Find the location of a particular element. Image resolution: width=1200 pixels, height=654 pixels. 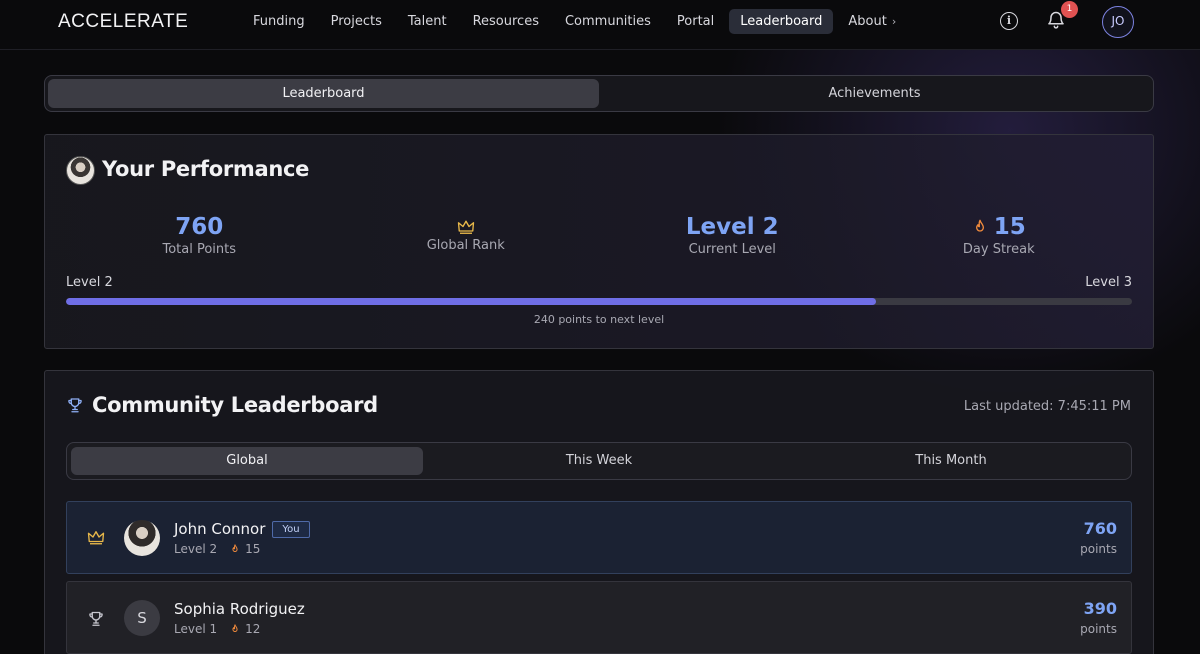

current-level-value: Level 2 is located at coordinates (732, 227).